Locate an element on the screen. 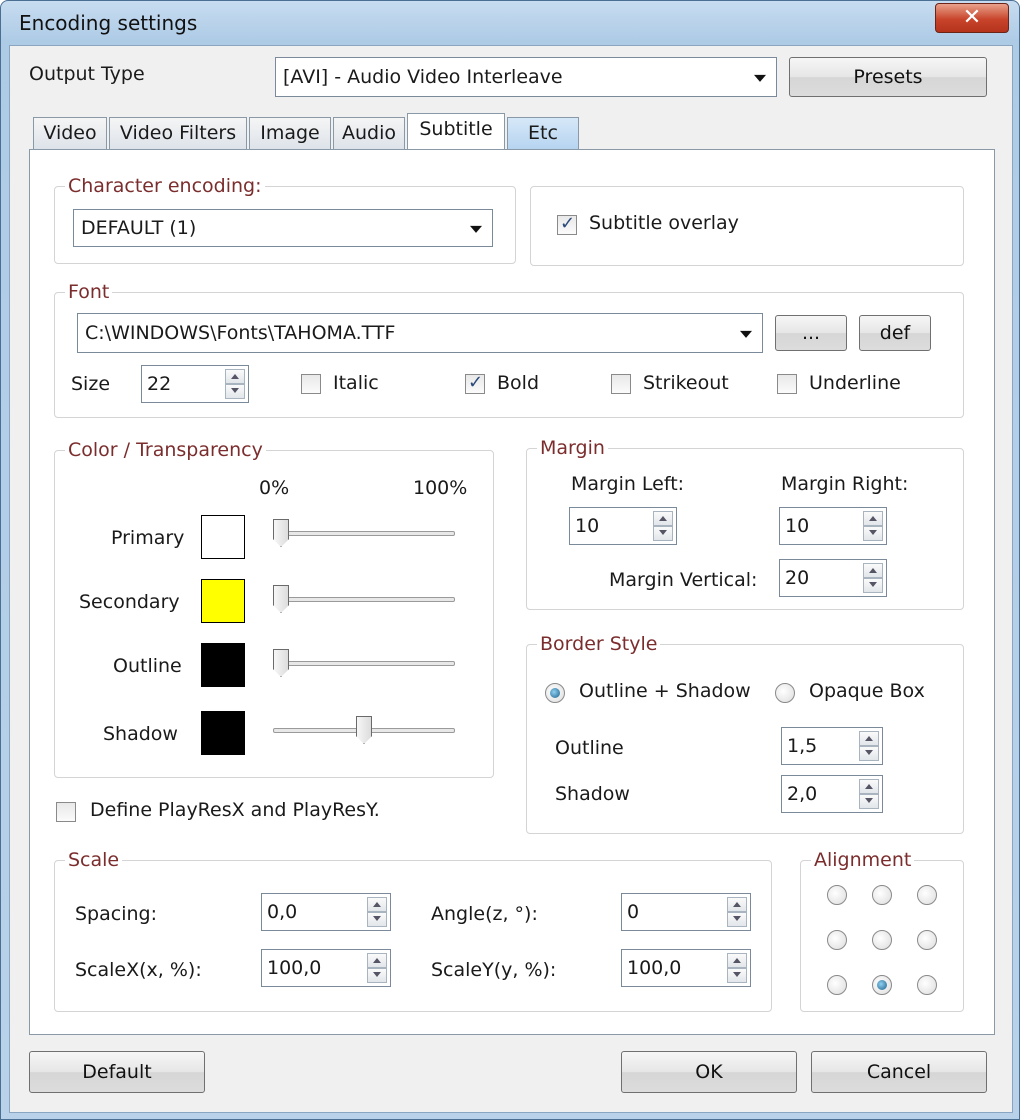  bold-checkbox is located at coordinates (475, 383).